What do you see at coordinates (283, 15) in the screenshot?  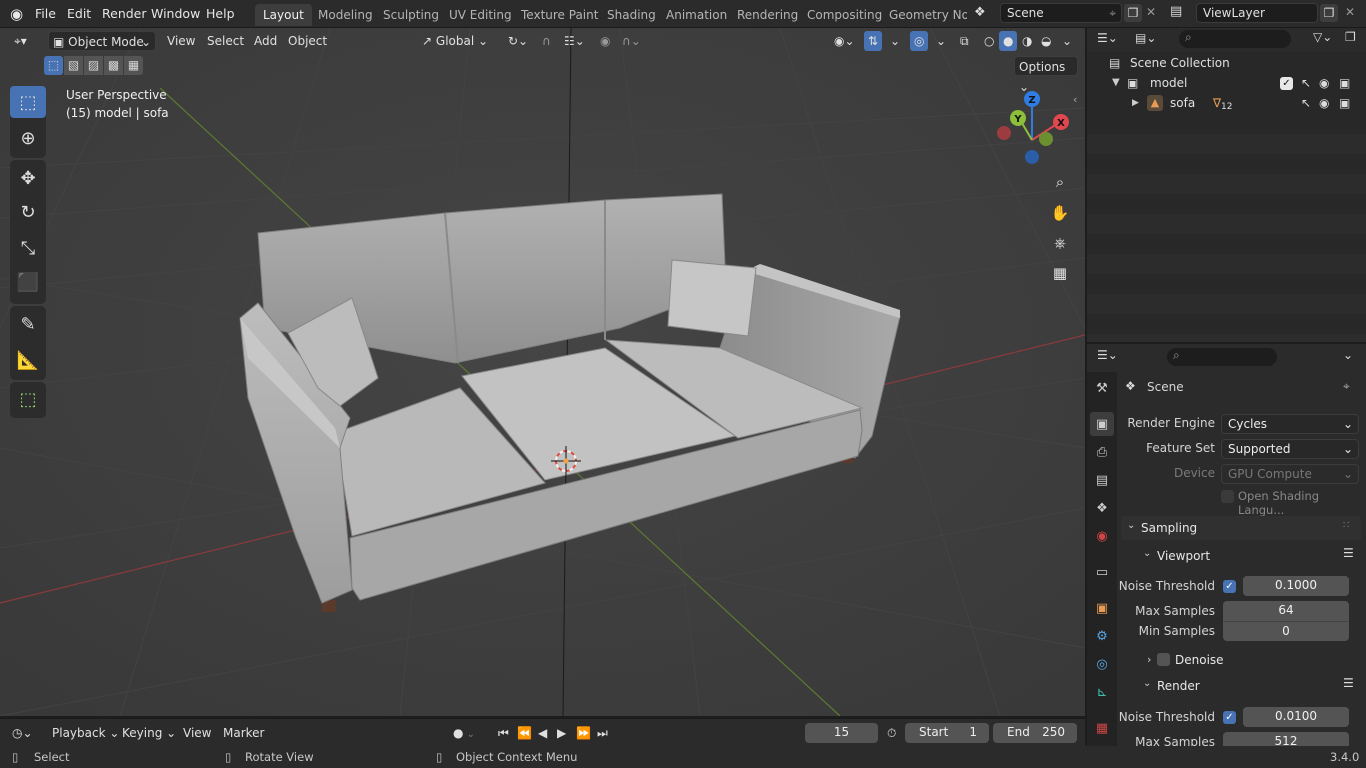 I see `tab-layout: Layout` at bounding box center [283, 15].